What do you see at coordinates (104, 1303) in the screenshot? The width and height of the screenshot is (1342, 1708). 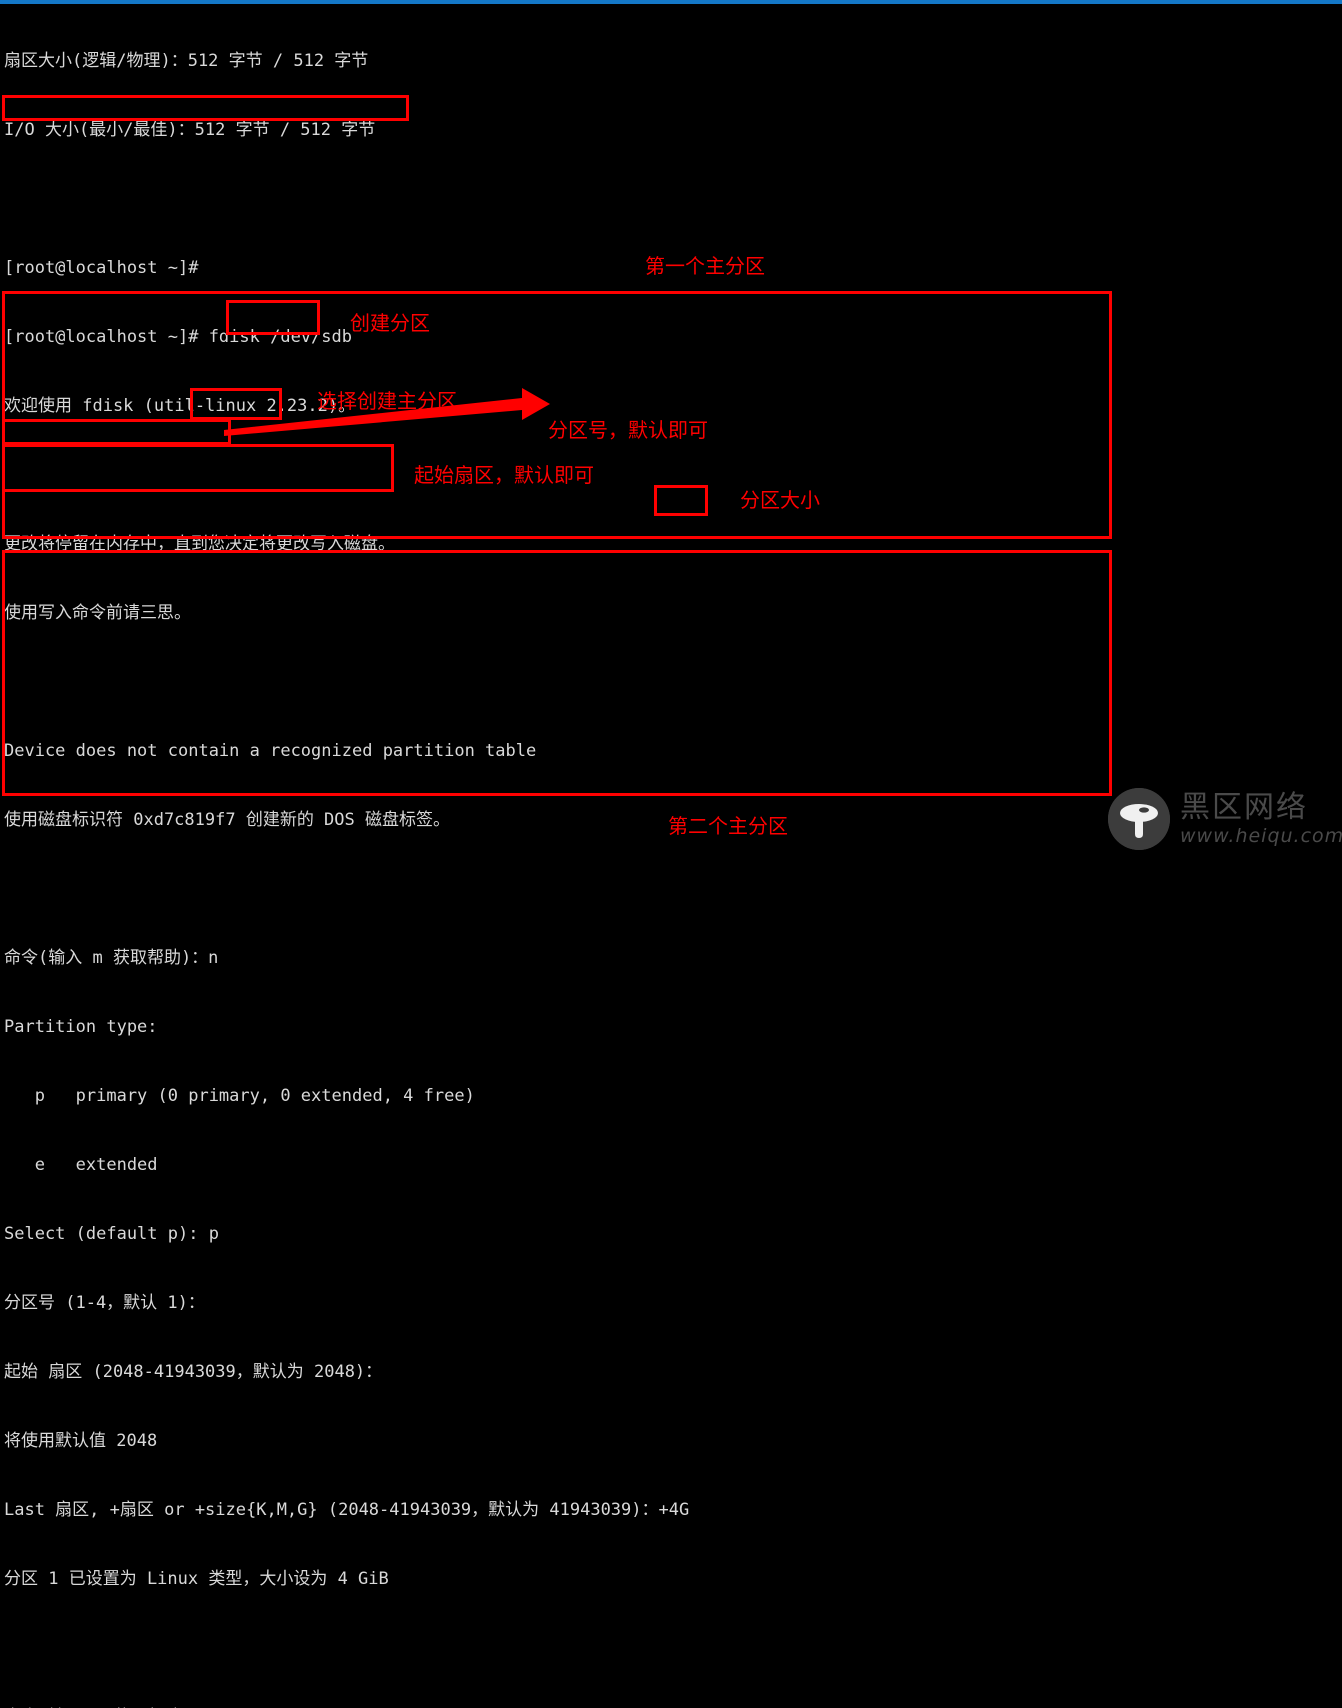 I see `terminal-line-partnum-1: 分区号 (1-4，默认 1)：` at bounding box center [104, 1303].